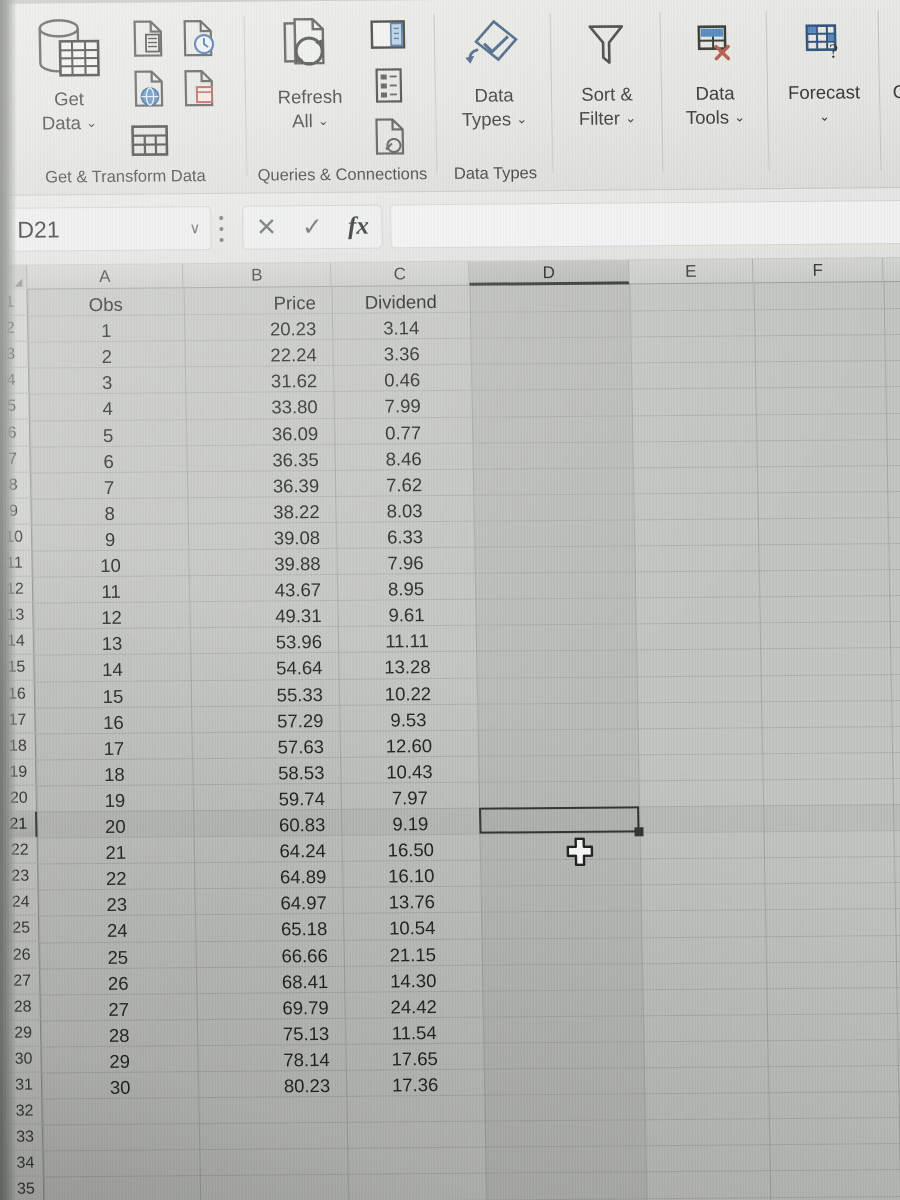 Image resolution: width=900 pixels, height=1200 pixels. I want to click on row-header-4: 4, so click(15, 381).